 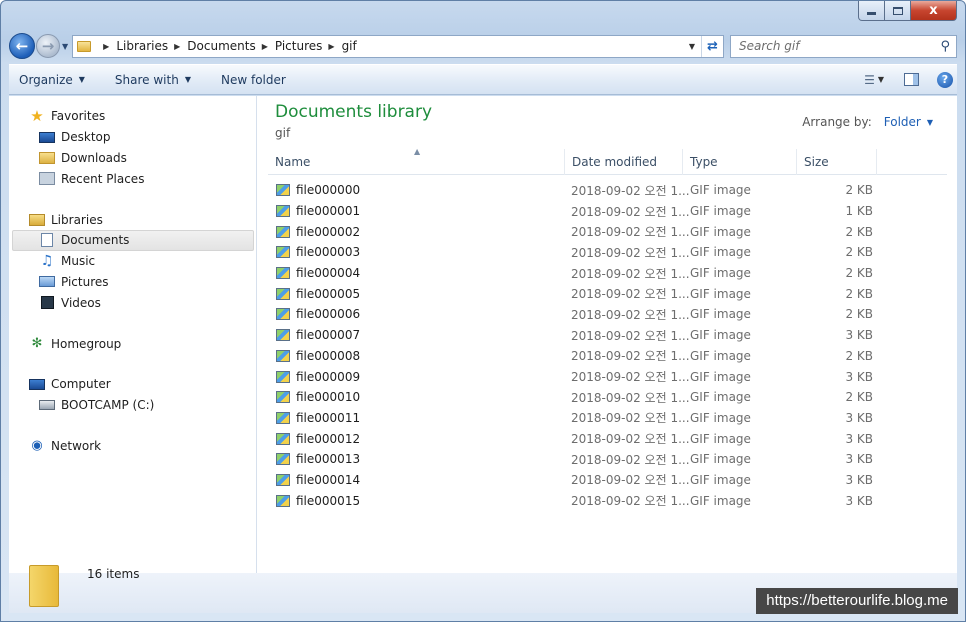 I want to click on change-view-icon: ☰, so click(x=869, y=80).